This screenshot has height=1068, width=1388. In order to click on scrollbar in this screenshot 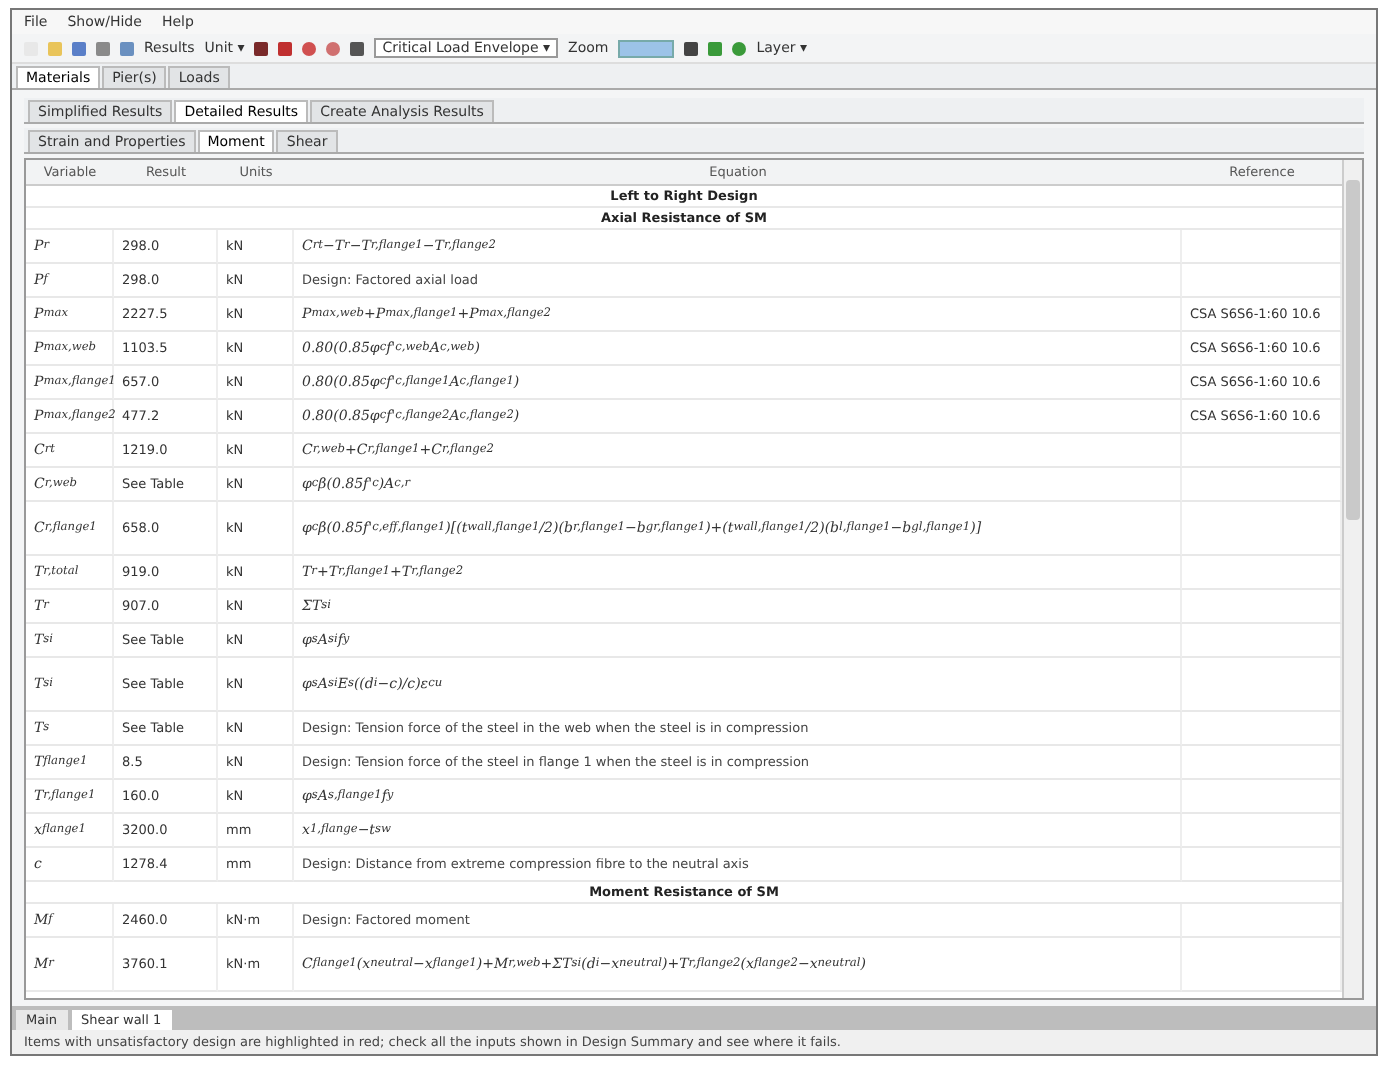, I will do `click(1352, 579)`.